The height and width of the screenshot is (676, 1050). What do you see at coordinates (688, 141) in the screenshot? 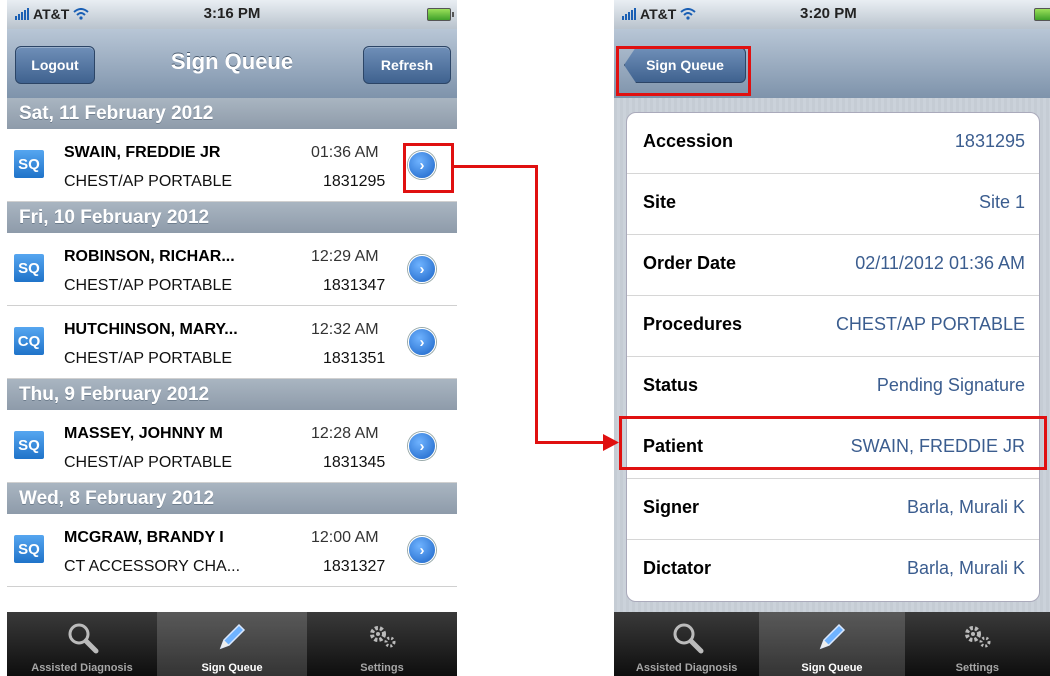
I see `detail-label: Accession` at bounding box center [688, 141].